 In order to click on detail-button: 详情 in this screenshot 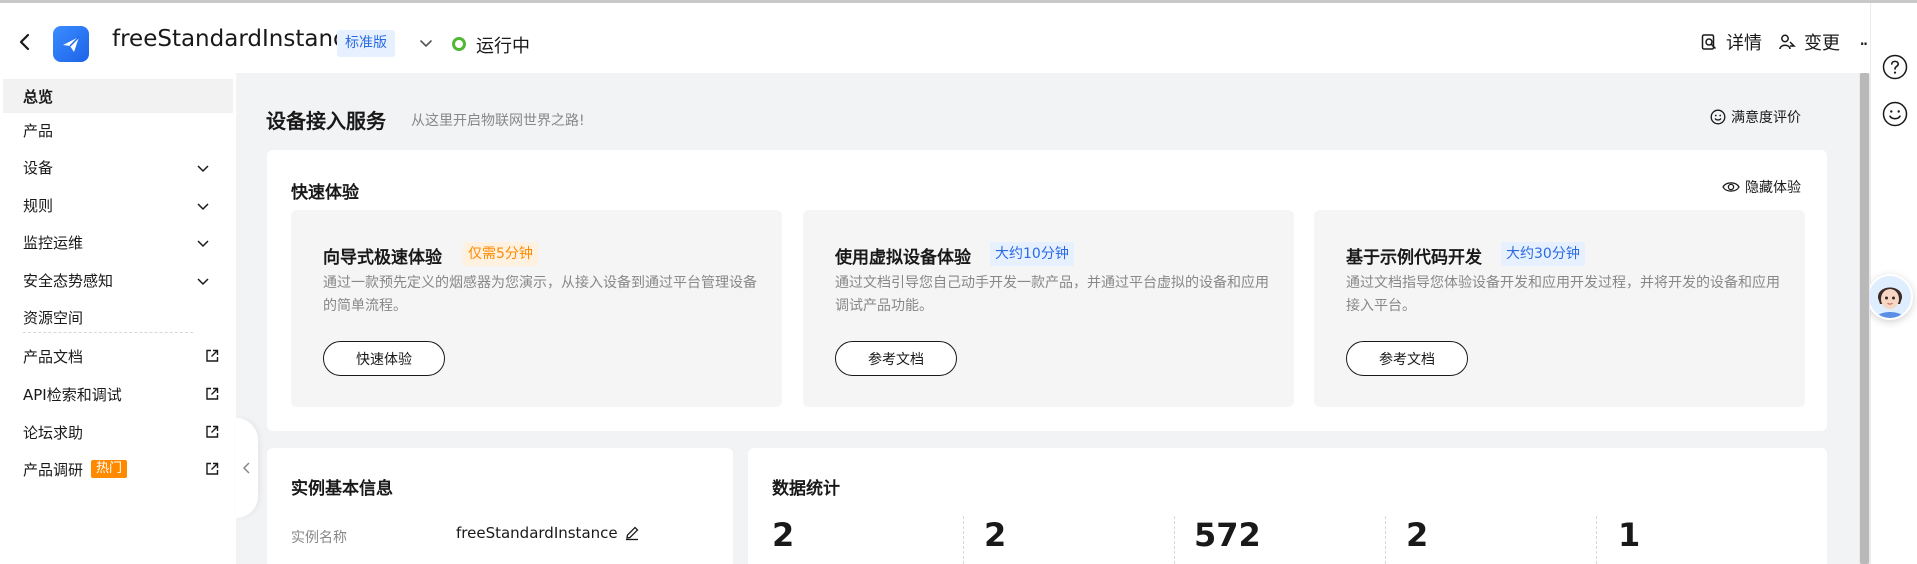, I will do `click(1731, 42)`.